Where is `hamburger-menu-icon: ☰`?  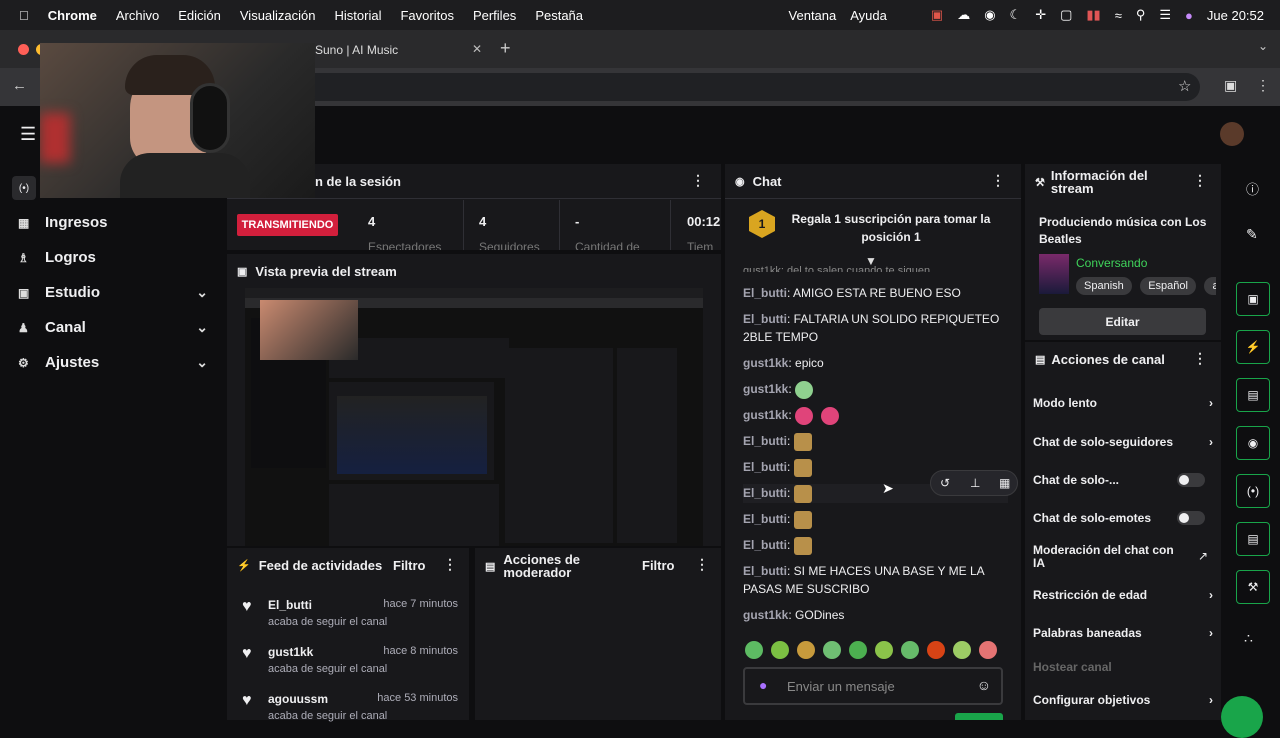 hamburger-menu-icon: ☰ is located at coordinates (28, 134).